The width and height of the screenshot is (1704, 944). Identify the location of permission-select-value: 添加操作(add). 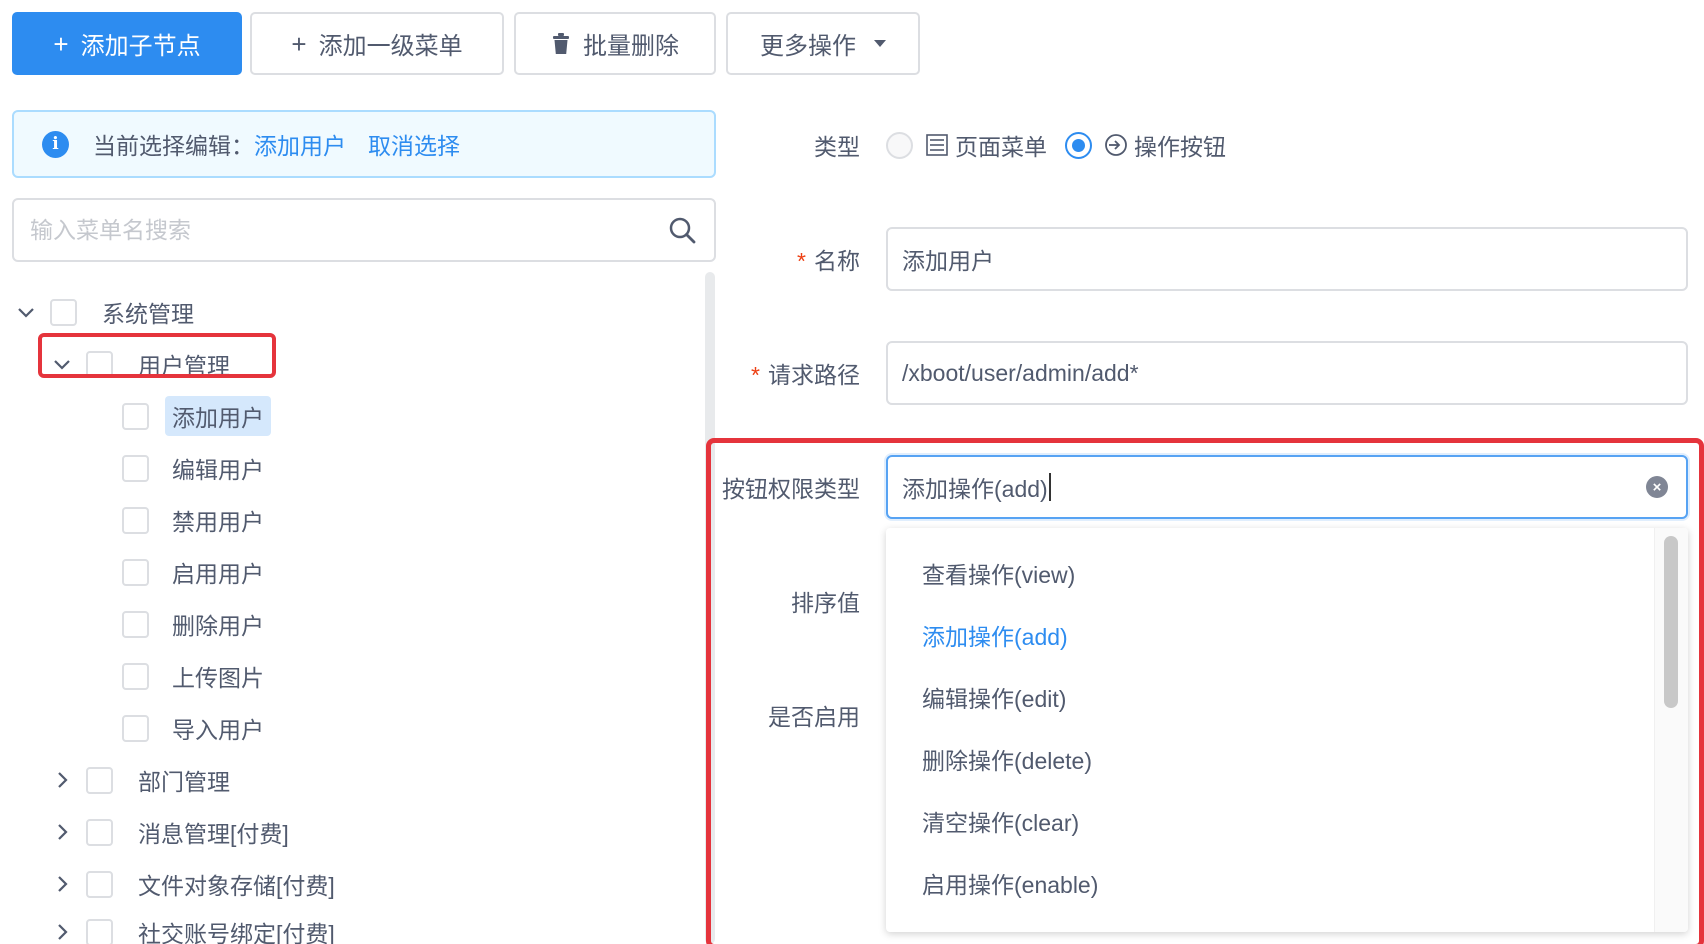
(975, 489).